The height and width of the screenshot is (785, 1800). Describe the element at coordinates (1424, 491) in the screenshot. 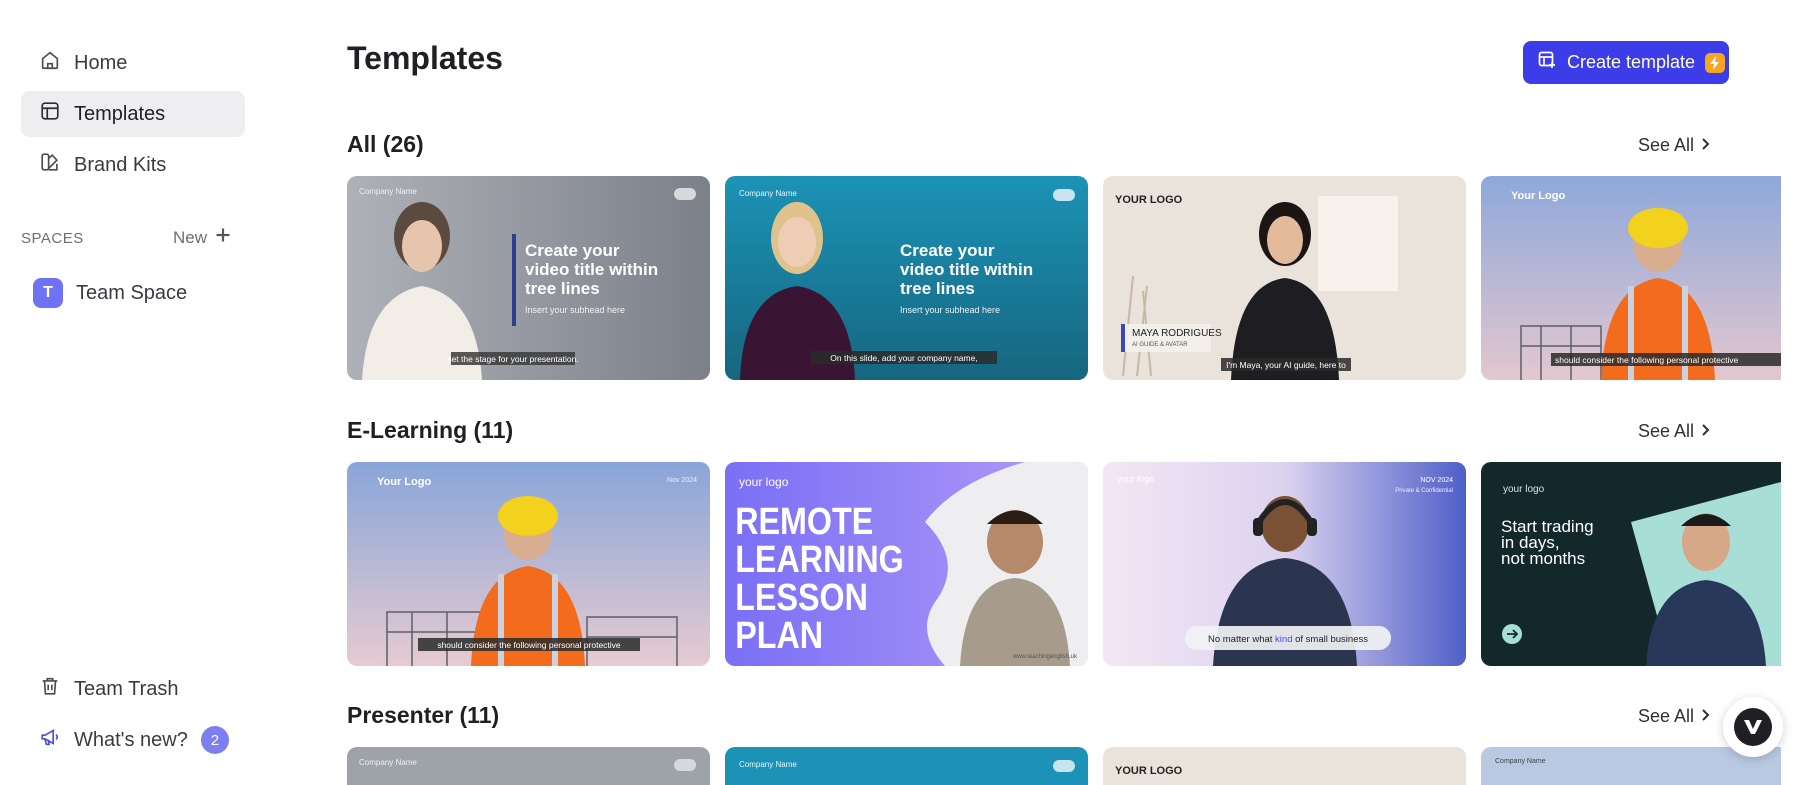

I see `card-date-sub: Private & Confidential` at that location.